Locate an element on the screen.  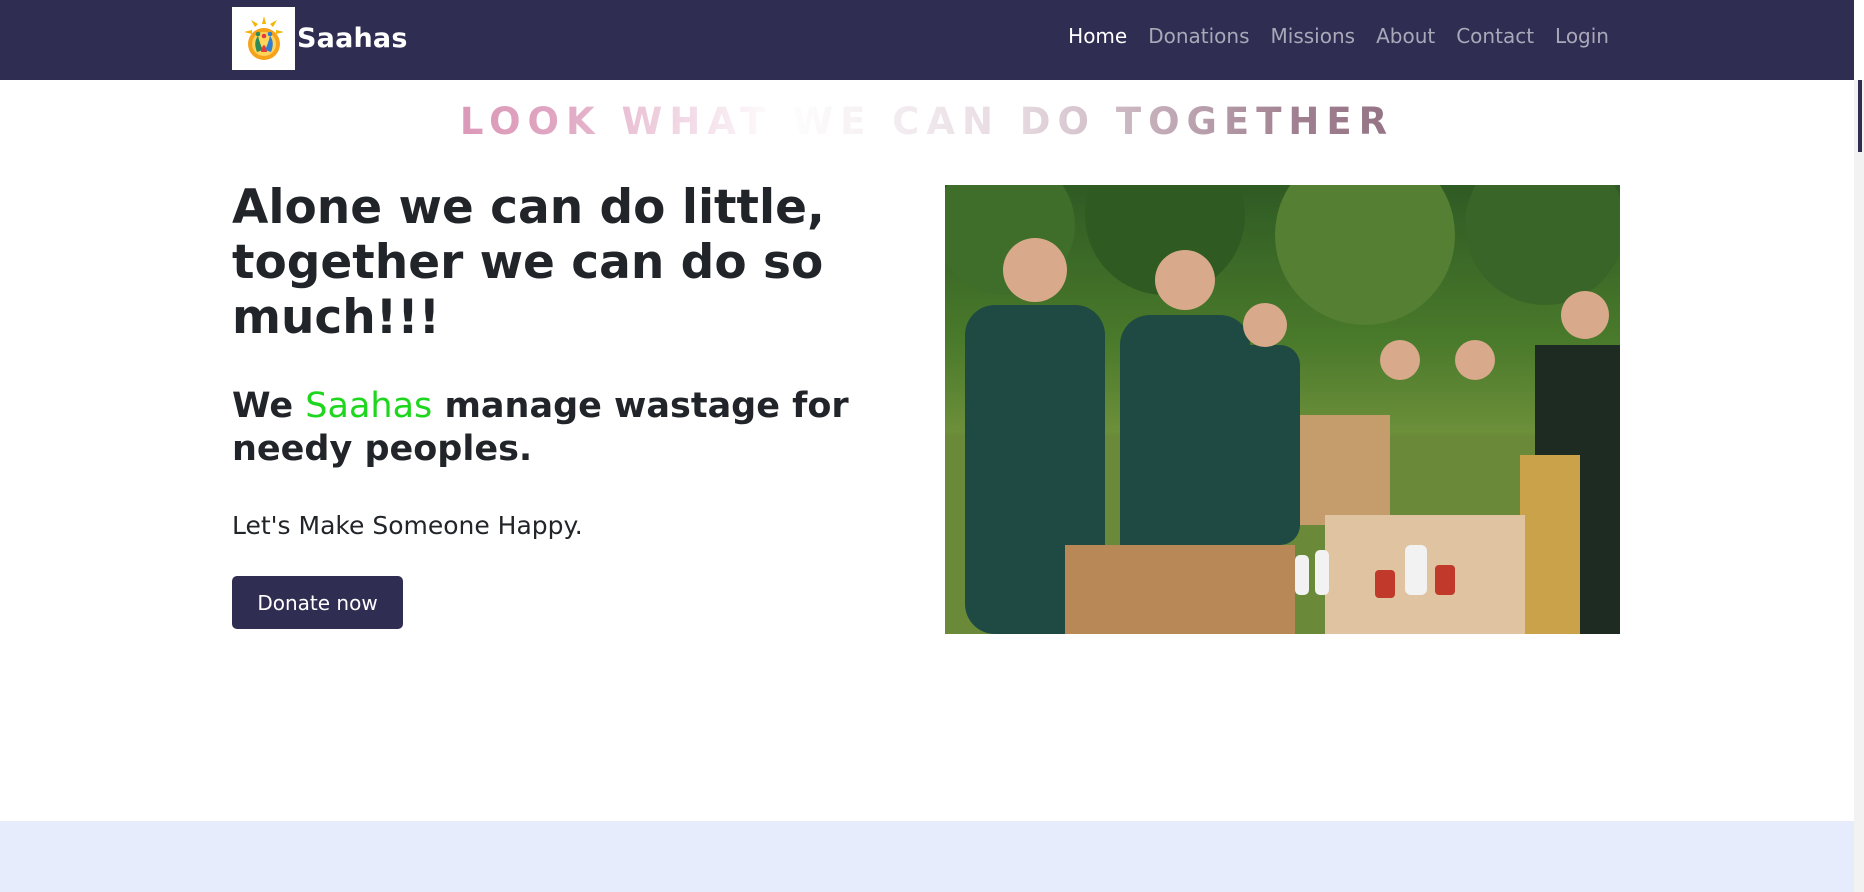
nav-link-missions: Missions is located at coordinates (1313, 36).